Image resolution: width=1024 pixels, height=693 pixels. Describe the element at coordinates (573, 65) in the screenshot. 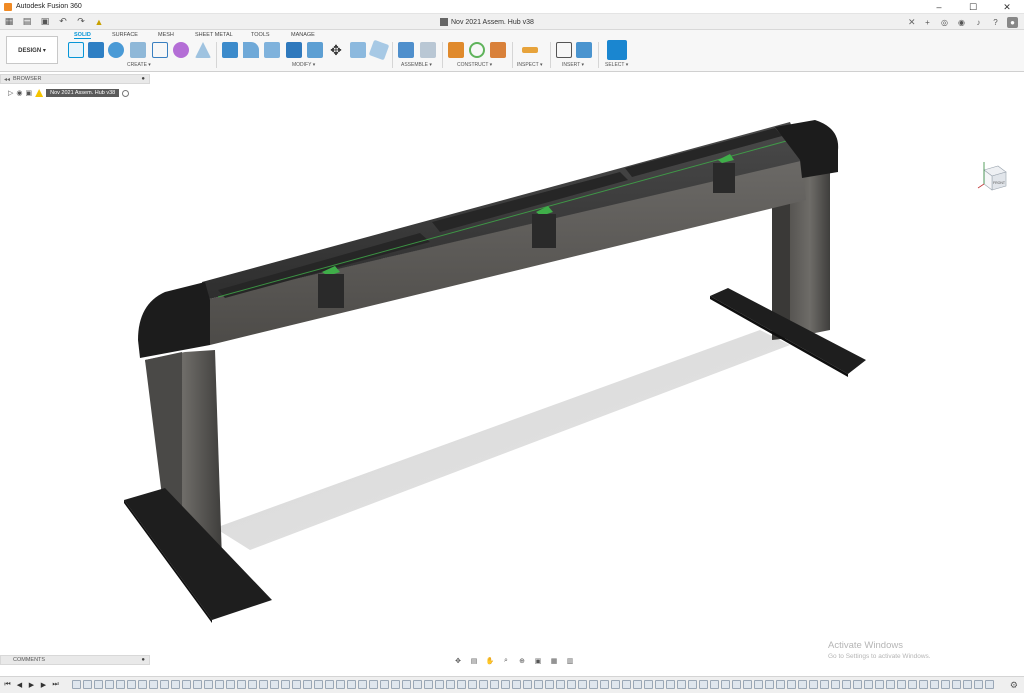

I see `insert-group-label: INSERT ▾` at that location.